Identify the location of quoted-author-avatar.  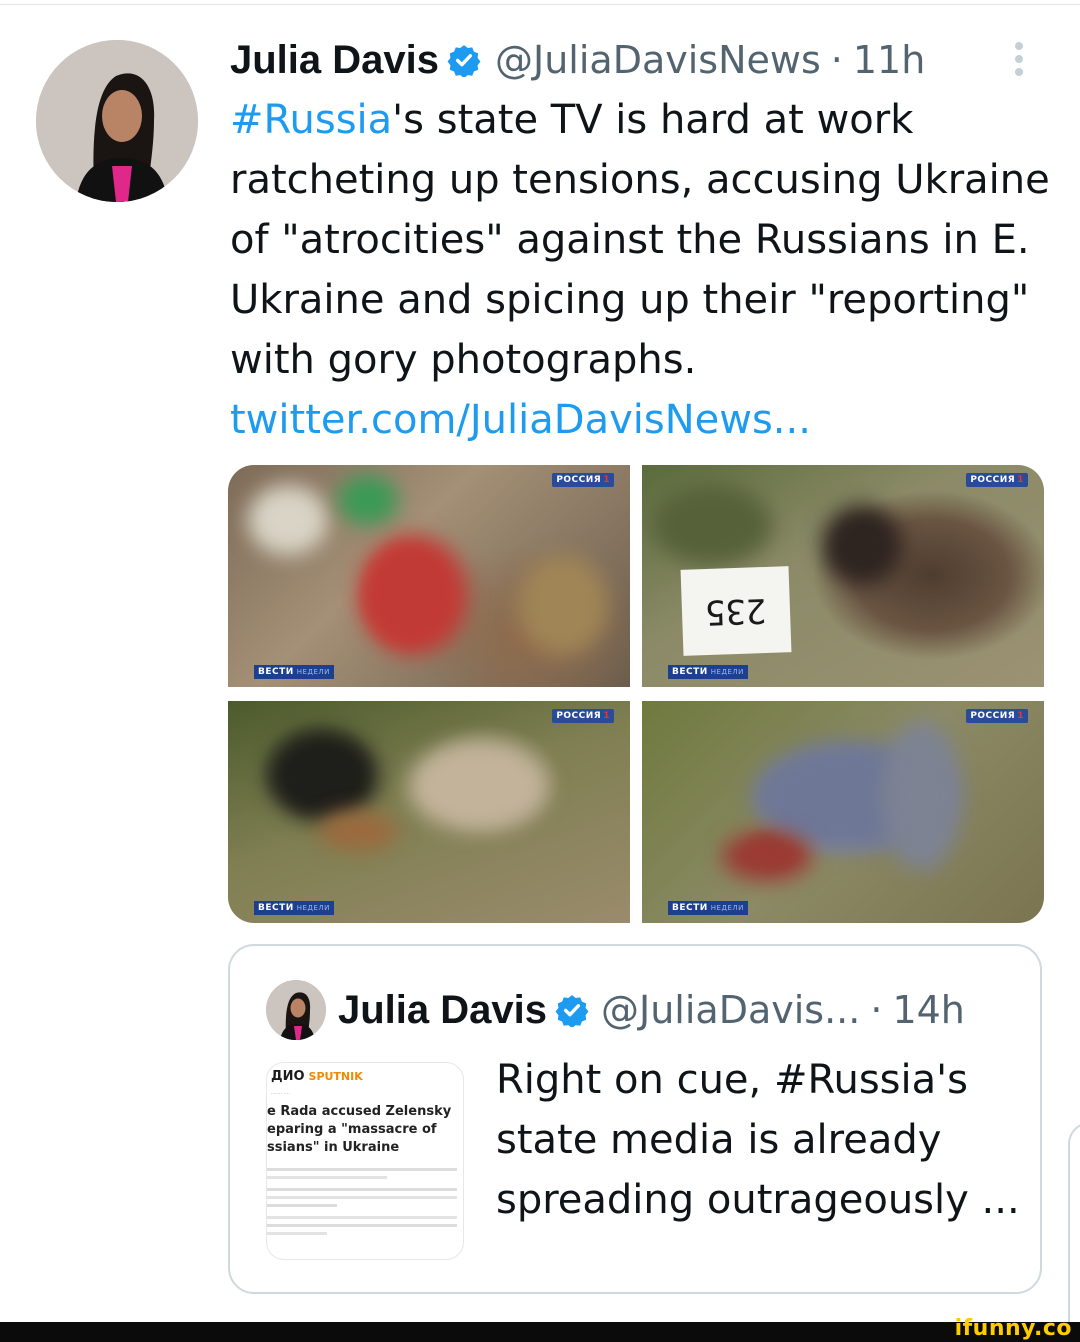
(296, 1010).